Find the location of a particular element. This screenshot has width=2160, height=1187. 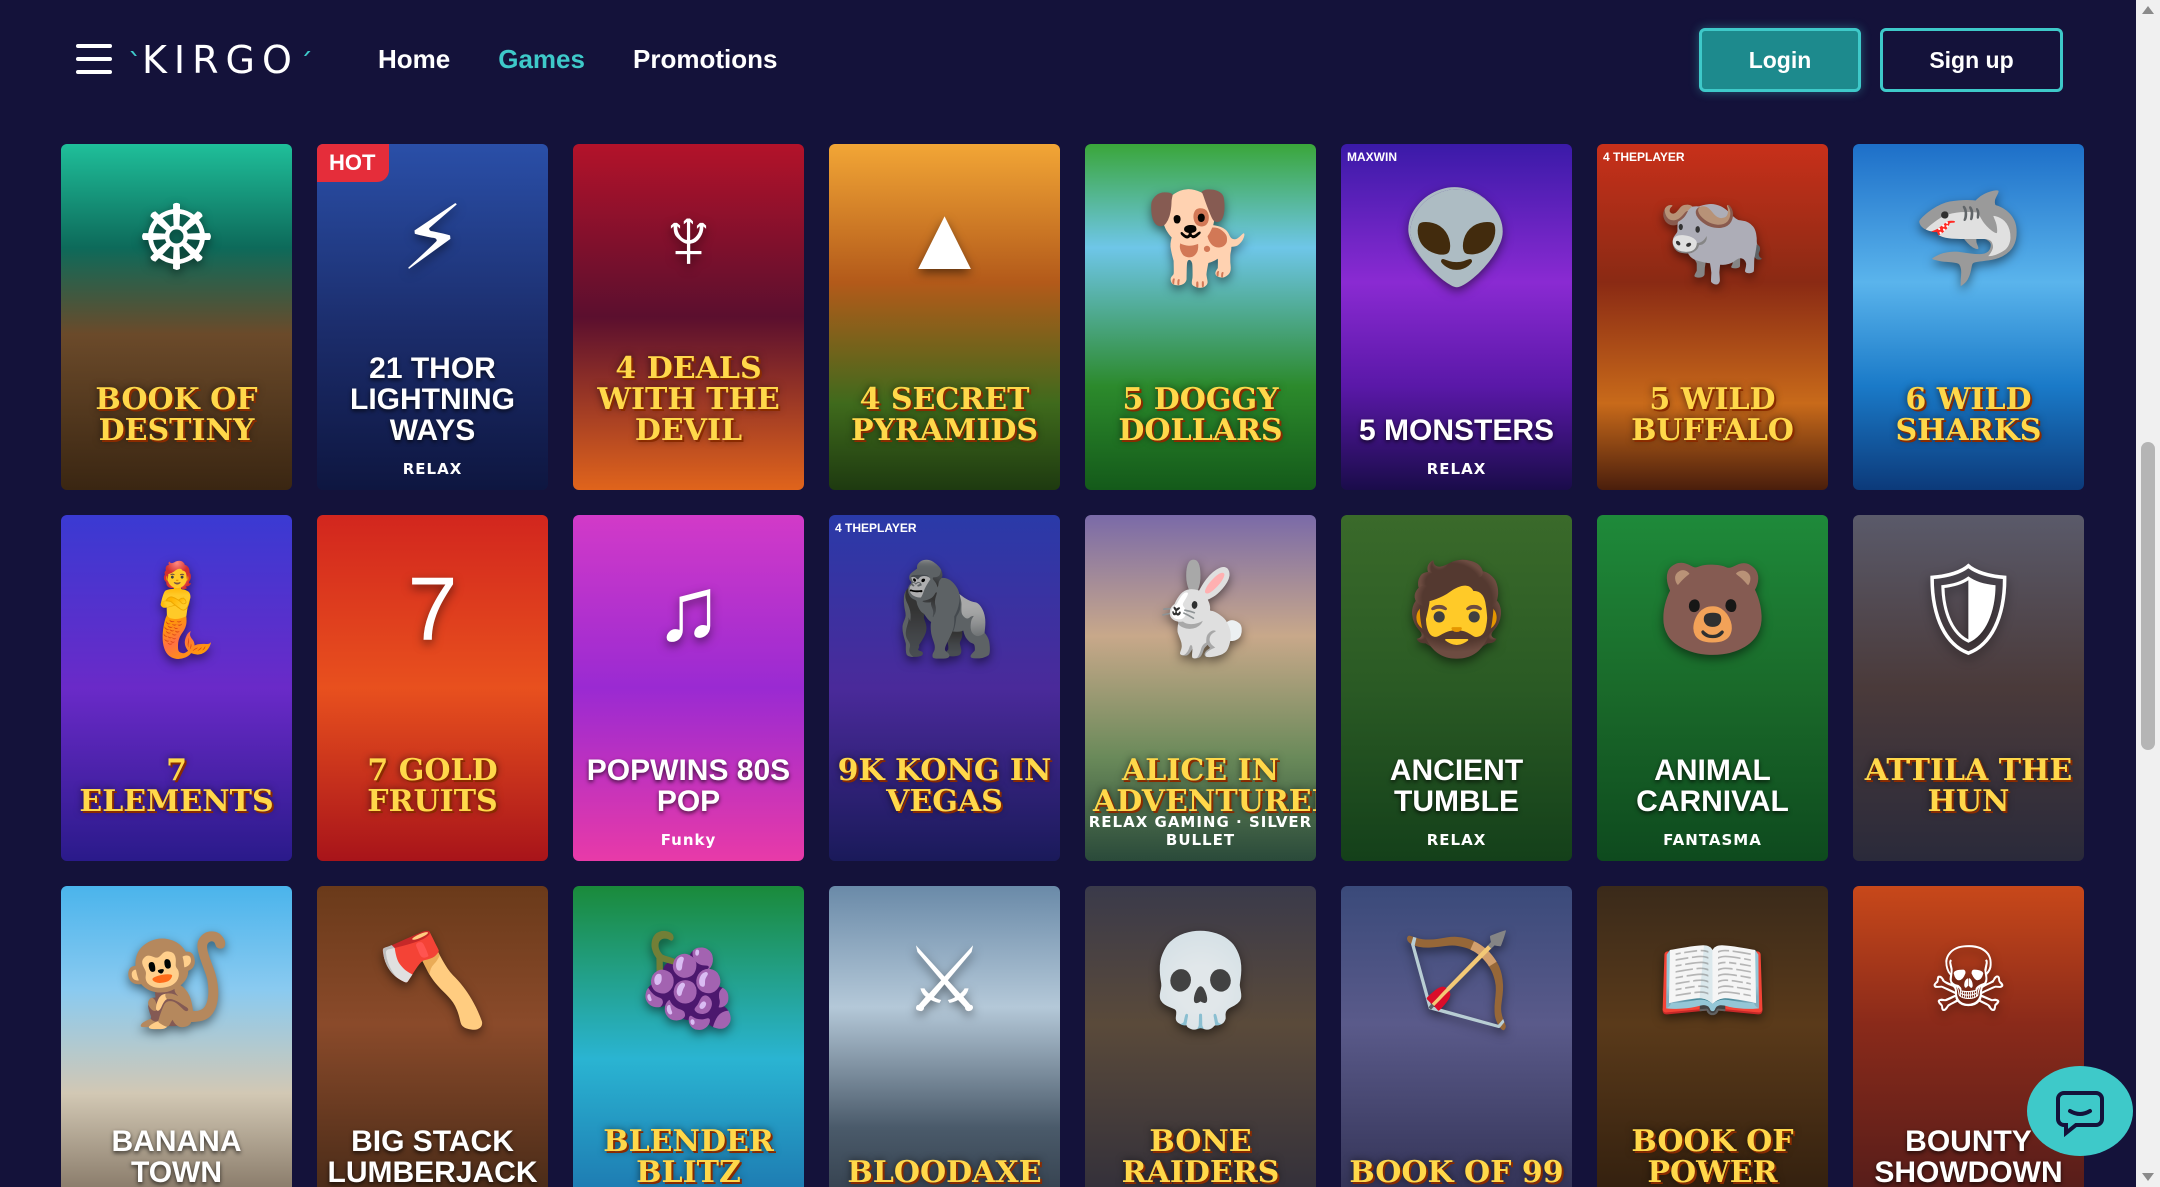

game-tile: ♆ 4 DEALS WITH THE DEVIL is located at coordinates (688, 317).